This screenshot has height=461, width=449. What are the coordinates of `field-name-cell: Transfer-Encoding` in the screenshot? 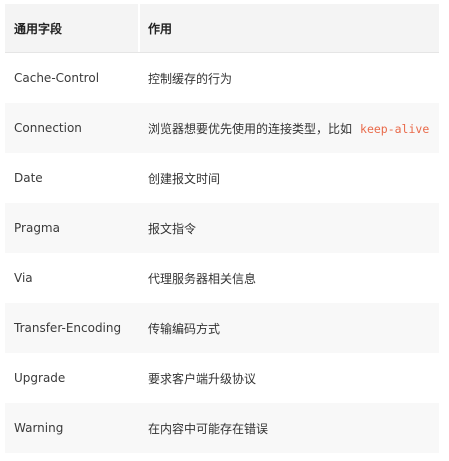 It's located at (68, 328).